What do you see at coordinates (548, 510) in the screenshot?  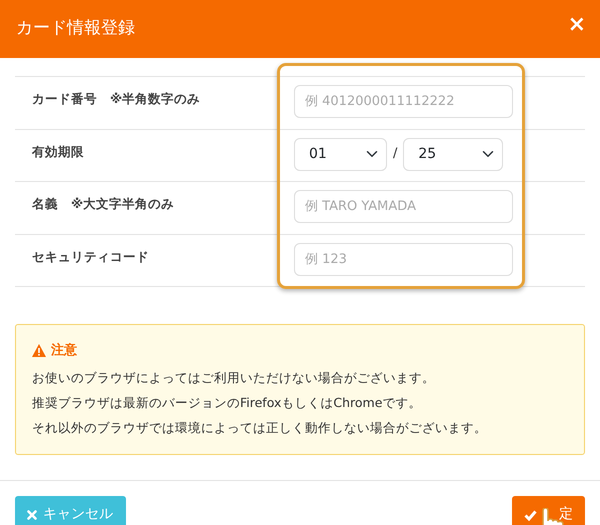 I see `confirm-button: 定` at bounding box center [548, 510].